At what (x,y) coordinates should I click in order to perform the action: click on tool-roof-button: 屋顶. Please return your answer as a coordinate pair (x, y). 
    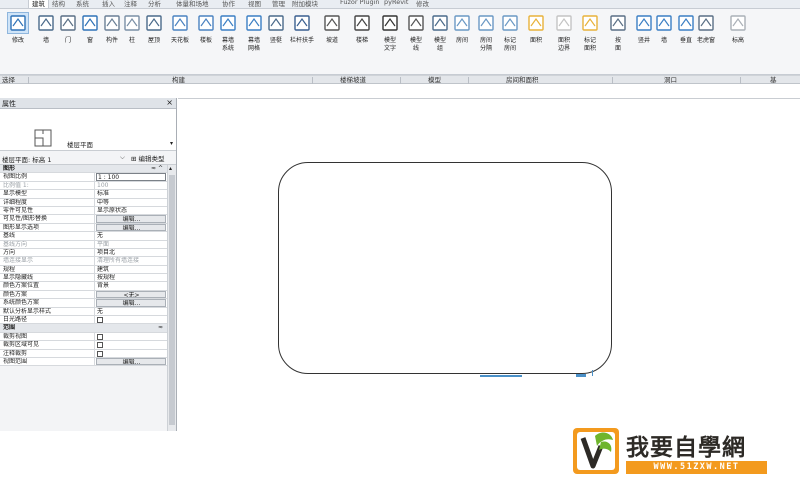
    Looking at the image, I should click on (154, 28).